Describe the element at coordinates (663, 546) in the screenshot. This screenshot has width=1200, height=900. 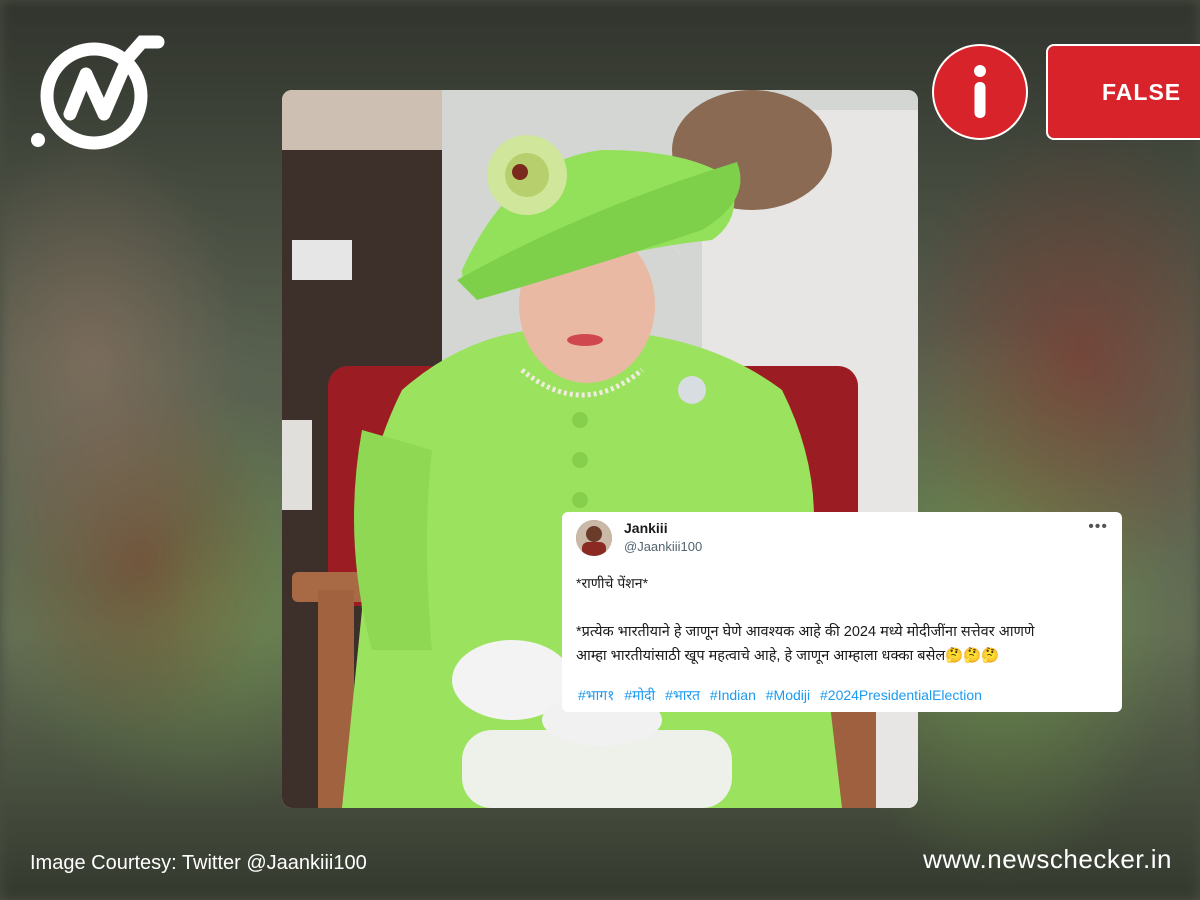
I see `tweet-handle: @Jaankiii100` at that location.